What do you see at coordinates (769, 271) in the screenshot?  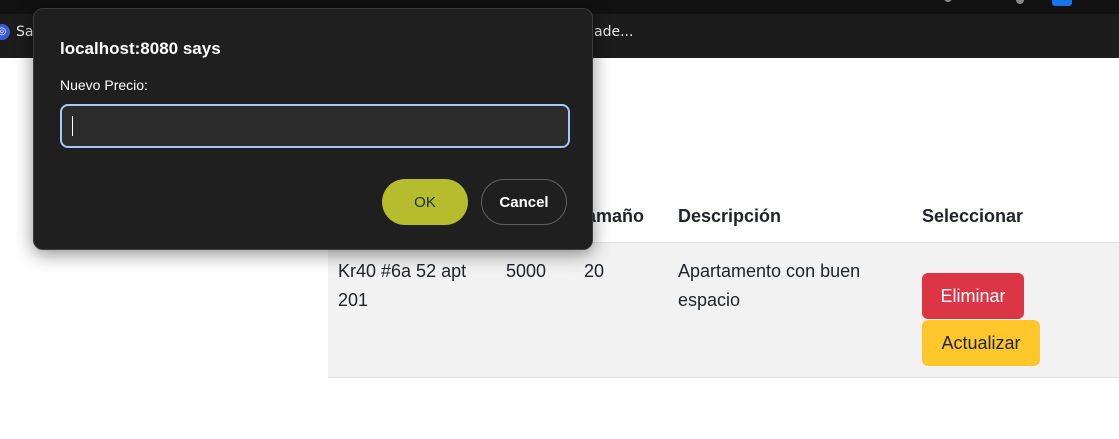 I see `cell-descripcion-line: Apartamento con buen` at bounding box center [769, 271].